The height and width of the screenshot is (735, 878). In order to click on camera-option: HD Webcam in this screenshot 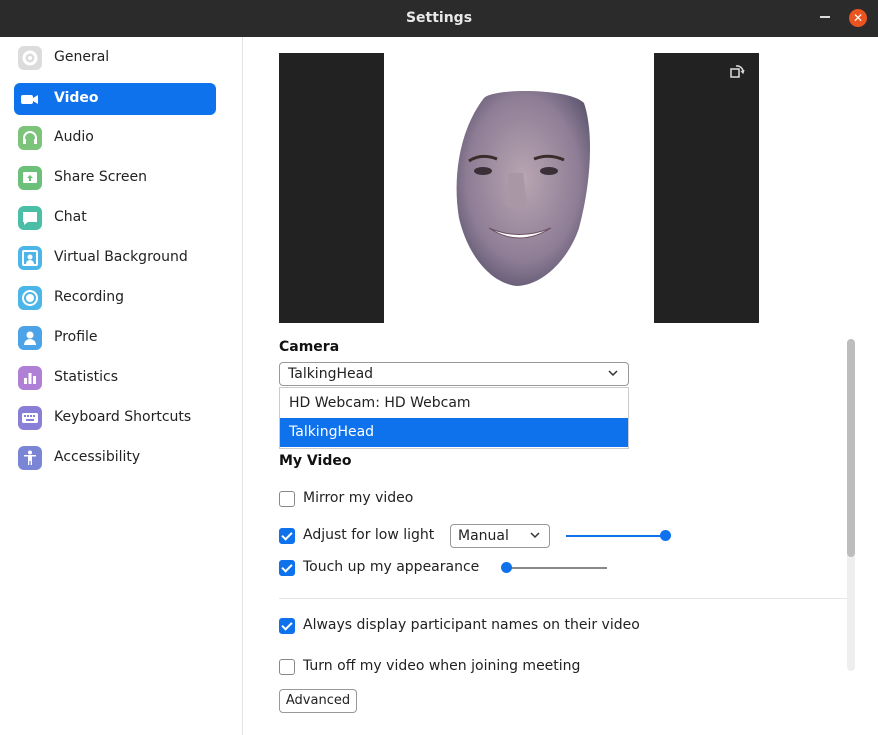, I will do `click(454, 403)`.